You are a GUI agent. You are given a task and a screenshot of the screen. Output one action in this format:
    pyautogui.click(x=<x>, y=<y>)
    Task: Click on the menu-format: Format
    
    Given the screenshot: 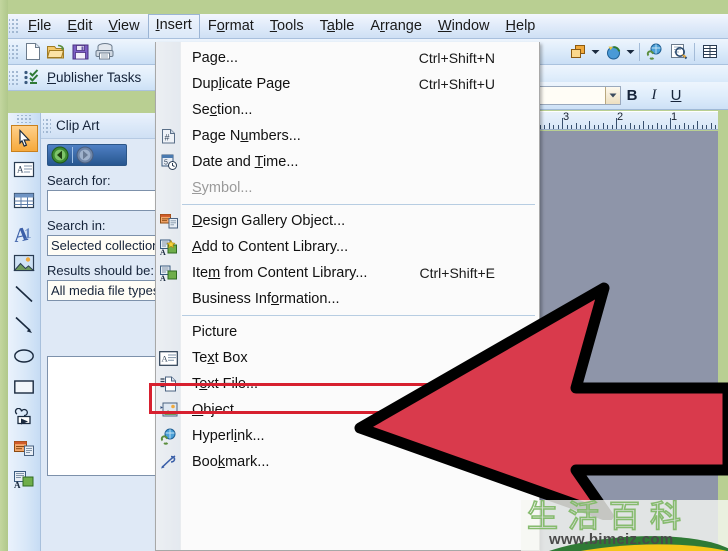 What is the action you would take?
    pyautogui.click(x=231, y=26)
    